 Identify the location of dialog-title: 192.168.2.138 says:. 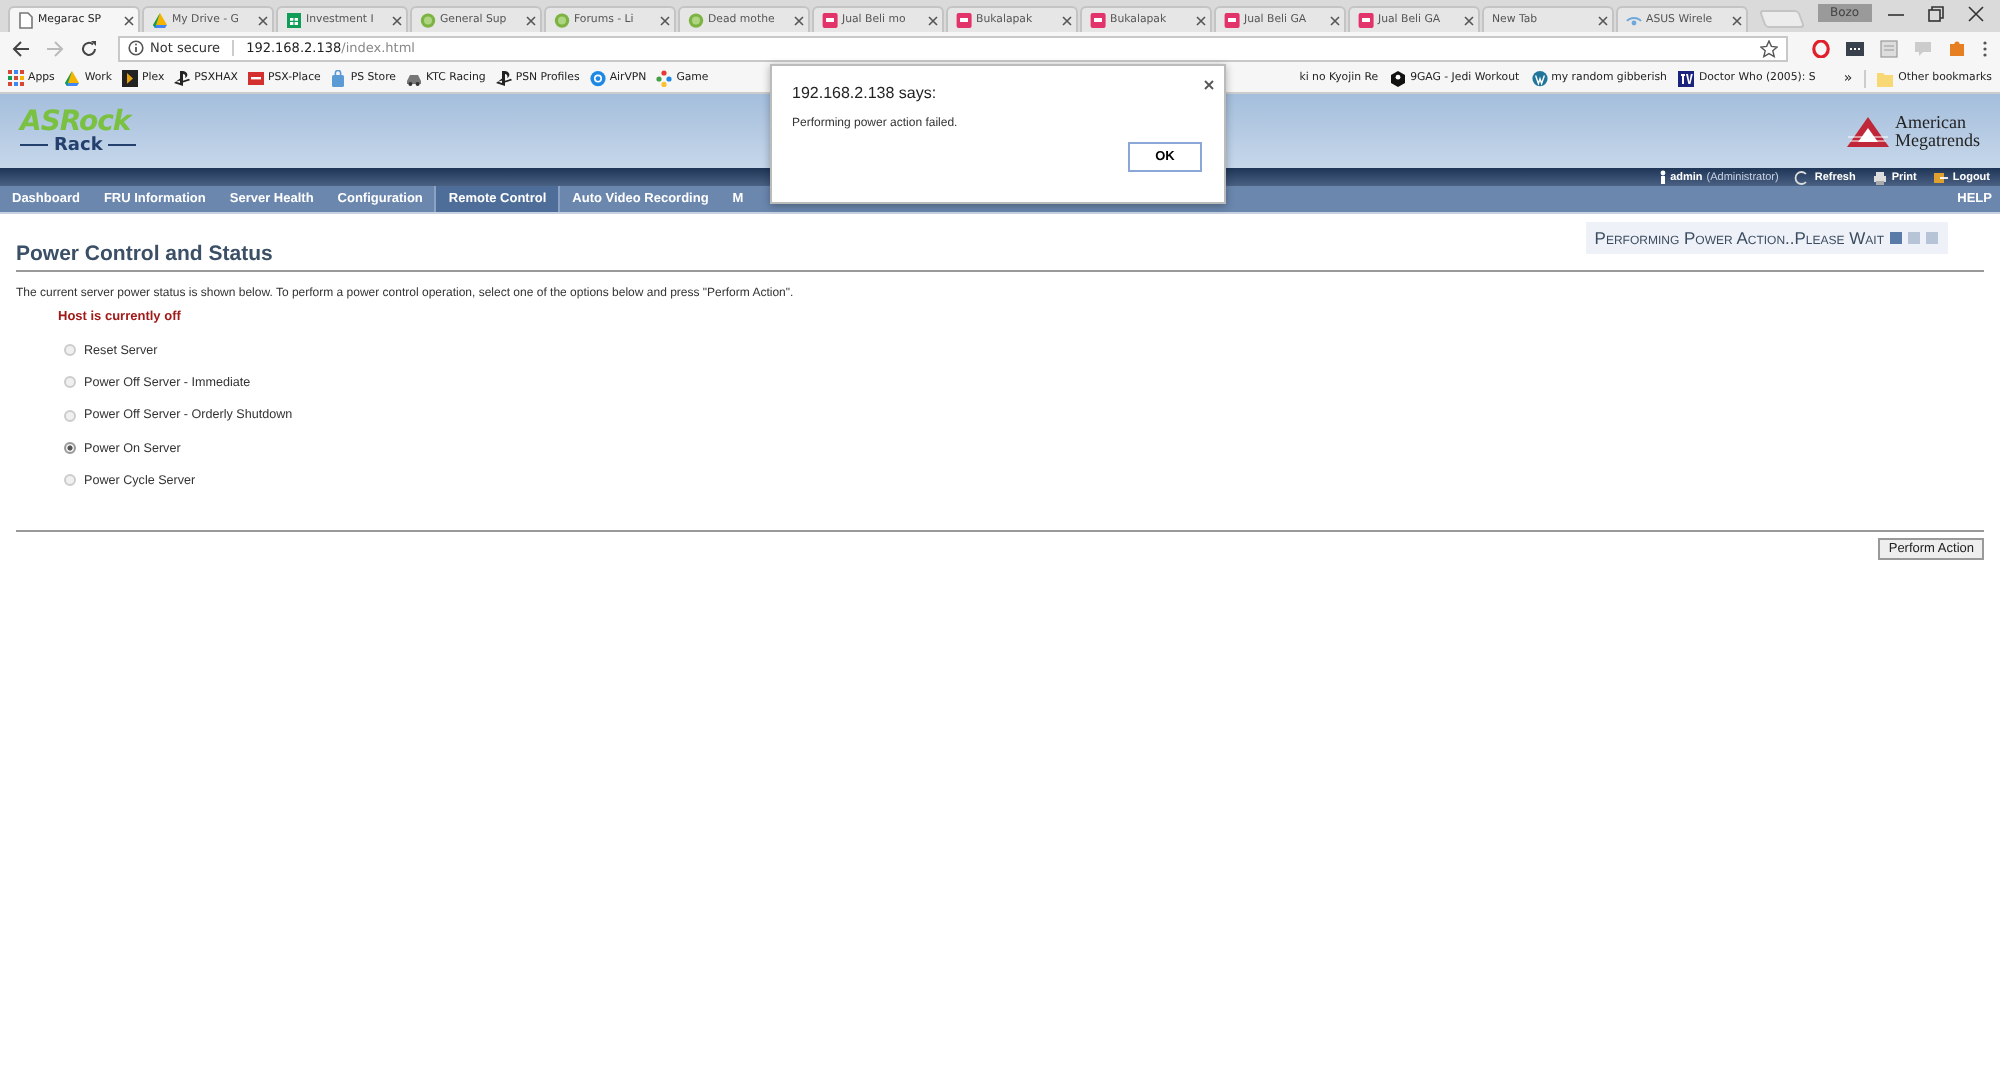
(865, 93).